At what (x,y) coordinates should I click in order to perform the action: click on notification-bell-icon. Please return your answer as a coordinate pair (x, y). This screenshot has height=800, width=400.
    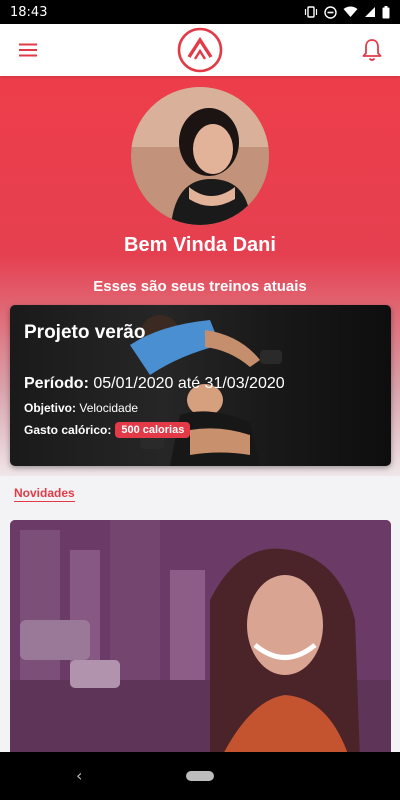
    Looking at the image, I should click on (372, 50).